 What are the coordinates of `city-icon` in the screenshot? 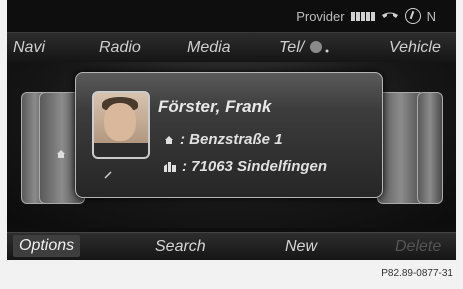 It's located at (170, 166).